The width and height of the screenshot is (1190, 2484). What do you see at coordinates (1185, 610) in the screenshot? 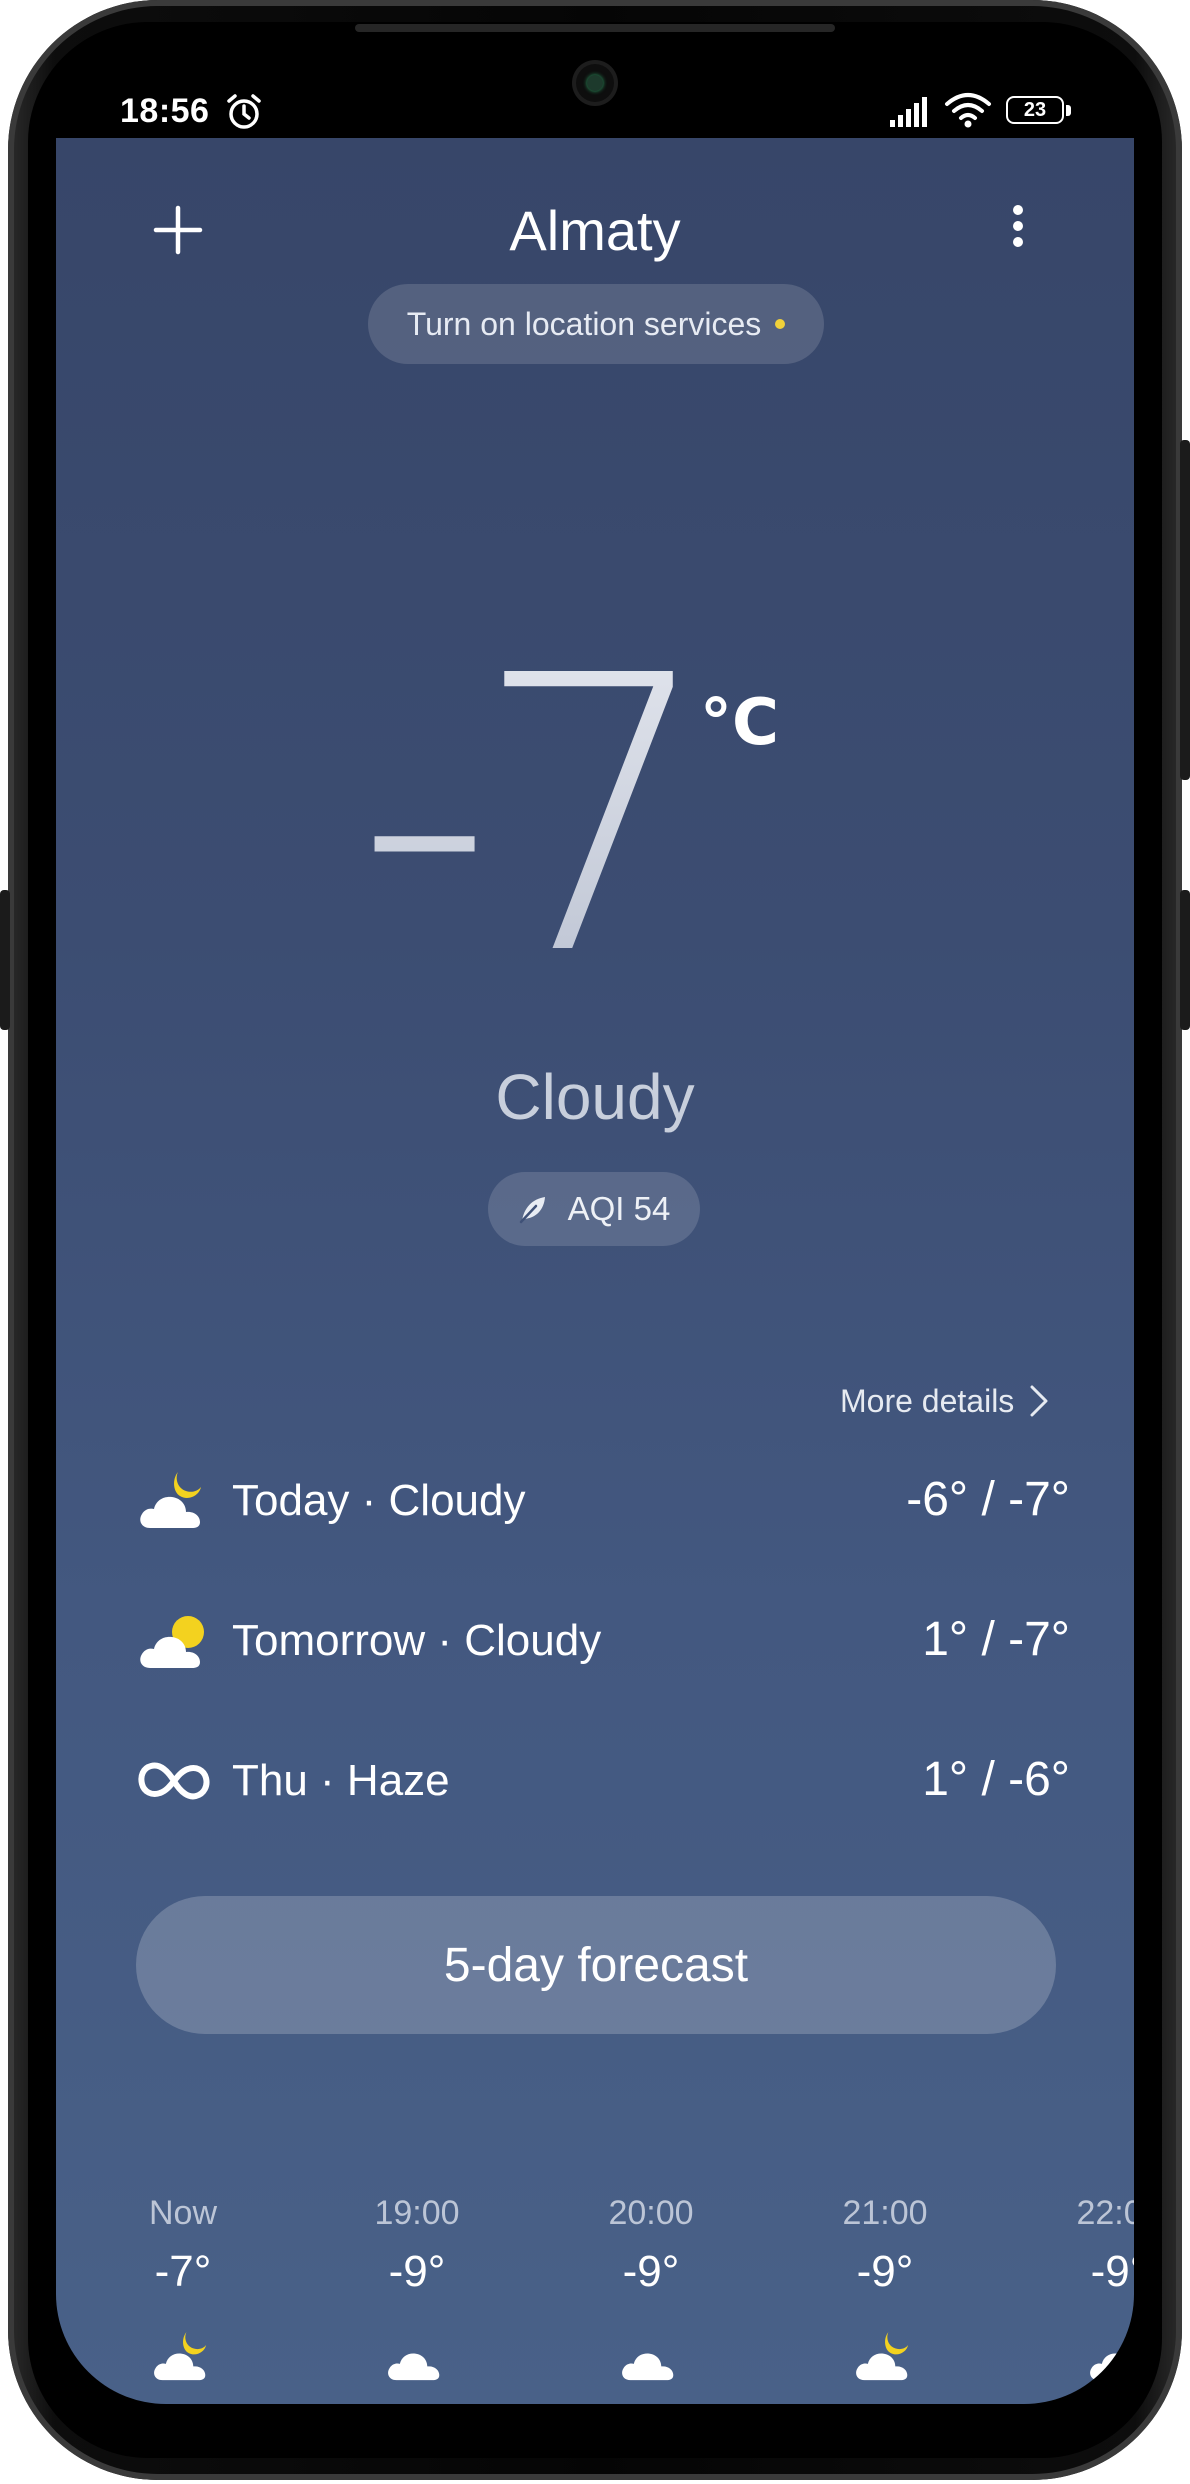
I see `power-button` at bounding box center [1185, 610].